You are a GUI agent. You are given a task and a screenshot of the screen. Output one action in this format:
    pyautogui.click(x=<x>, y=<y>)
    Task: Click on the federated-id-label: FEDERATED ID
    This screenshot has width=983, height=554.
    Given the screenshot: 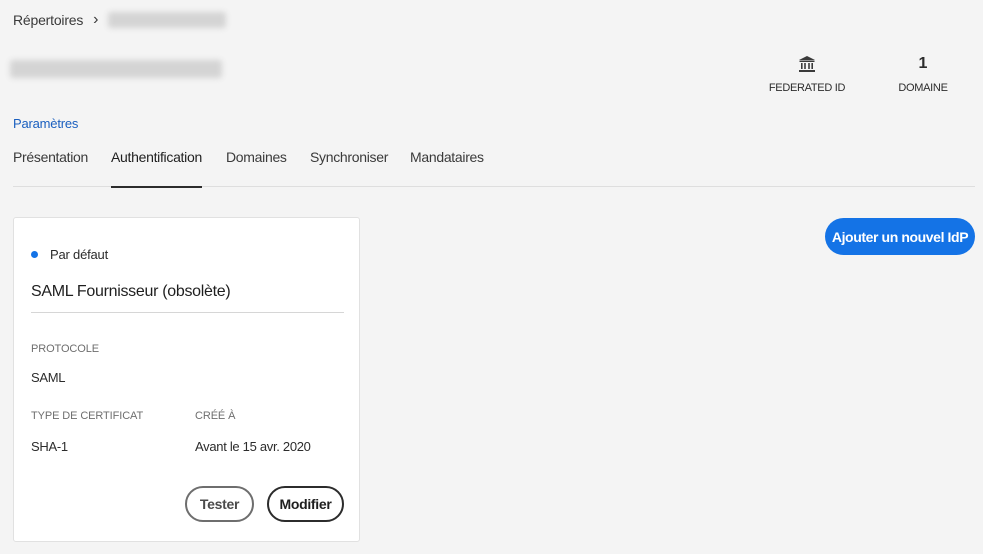 What is the action you would take?
    pyautogui.click(x=807, y=88)
    